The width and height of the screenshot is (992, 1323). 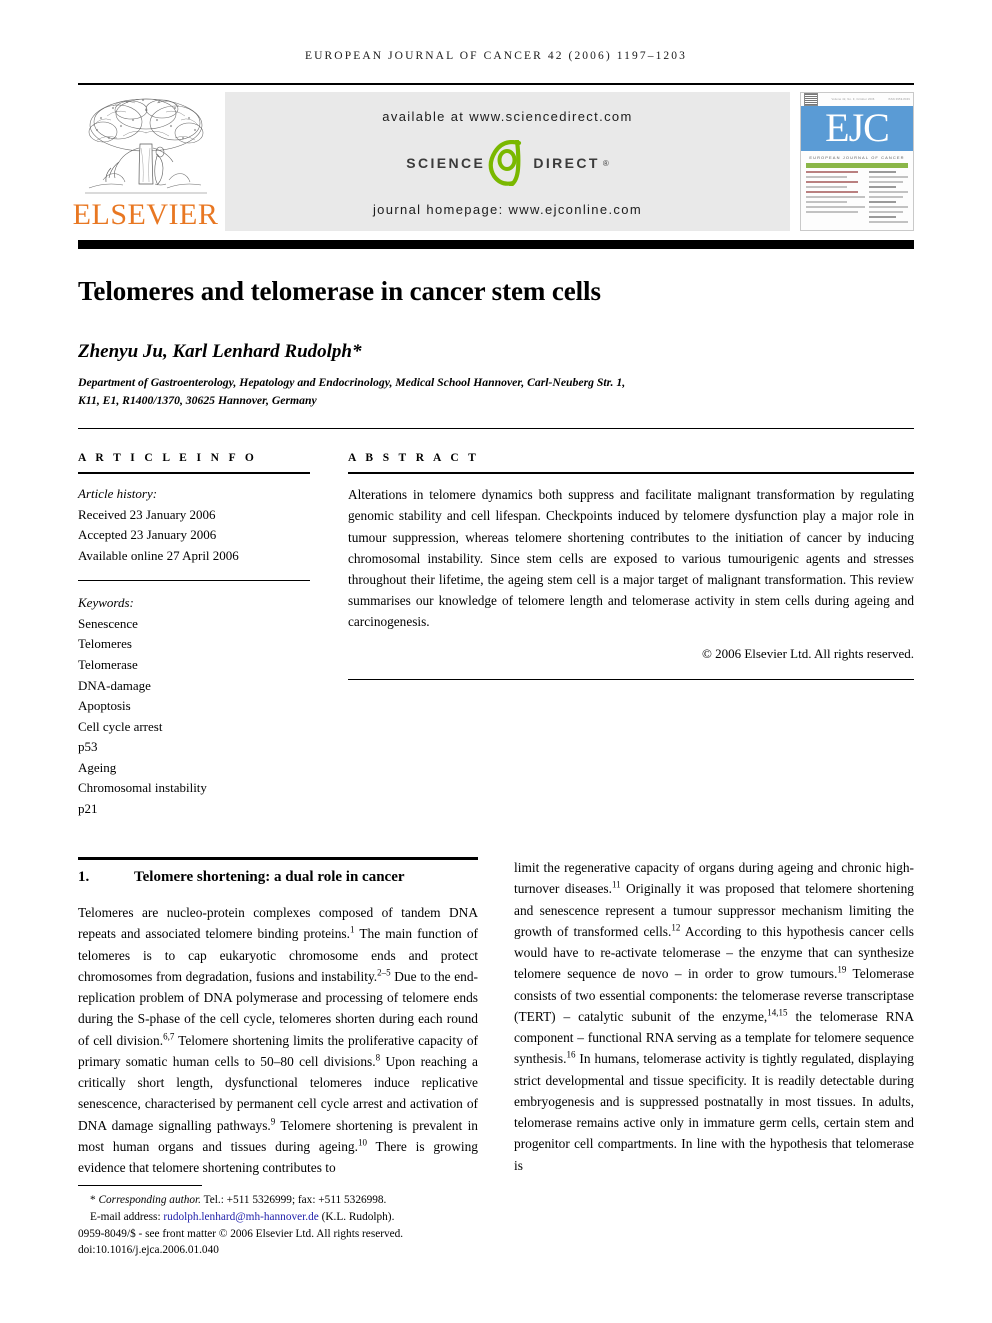 What do you see at coordinates (496, 244) in the screenshot?
I see `masthead-bottom-bar` at bounding box center [496, 244].